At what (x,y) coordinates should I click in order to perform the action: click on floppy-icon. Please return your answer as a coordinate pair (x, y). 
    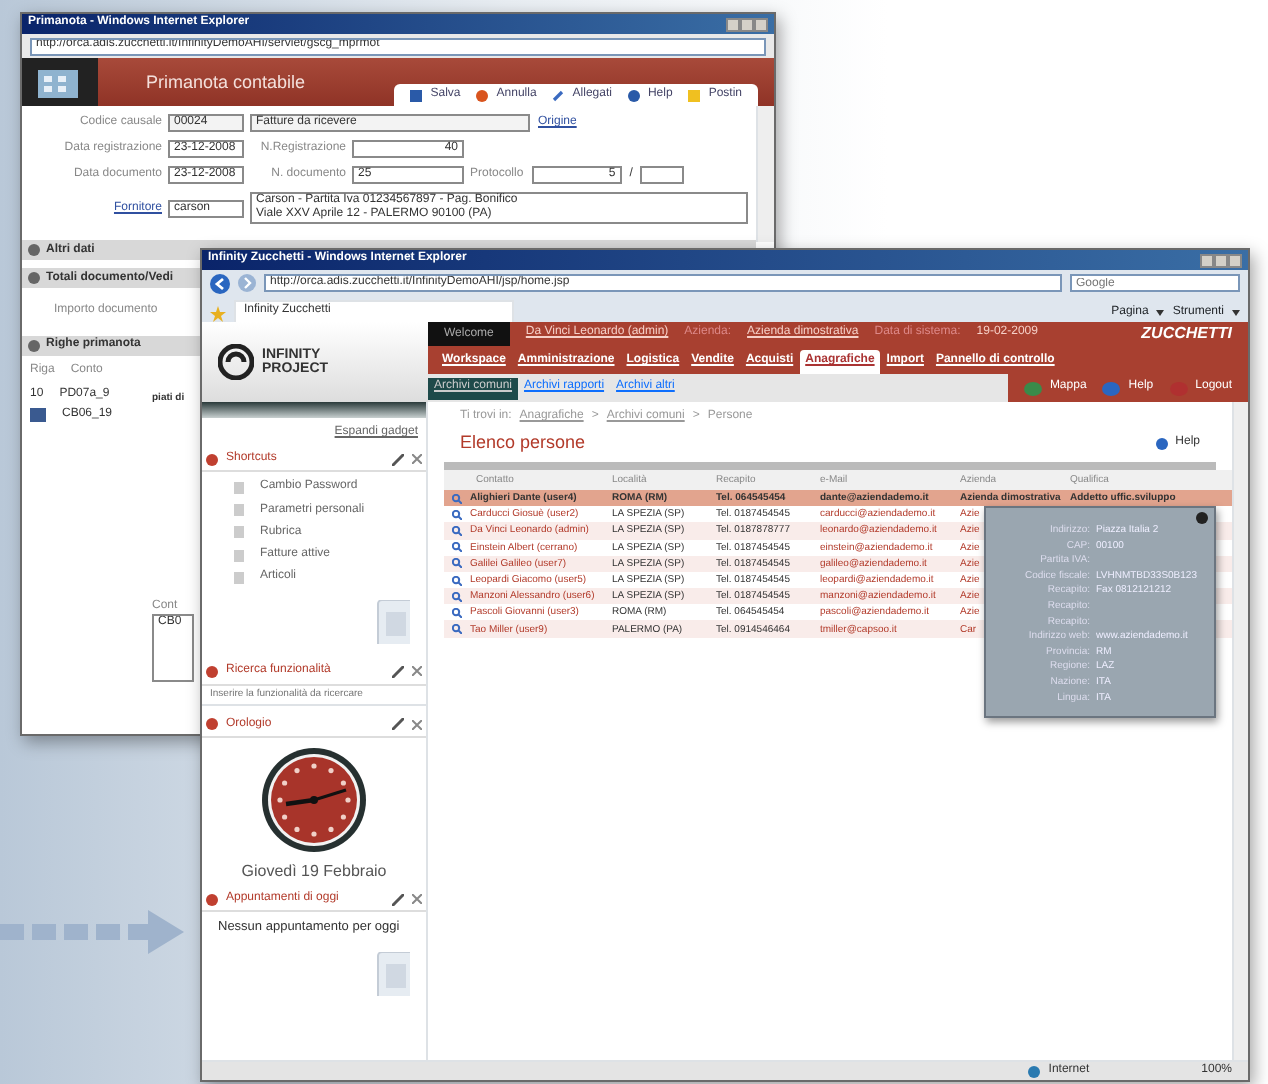
    Looking at the image, I should click on (416, 95).